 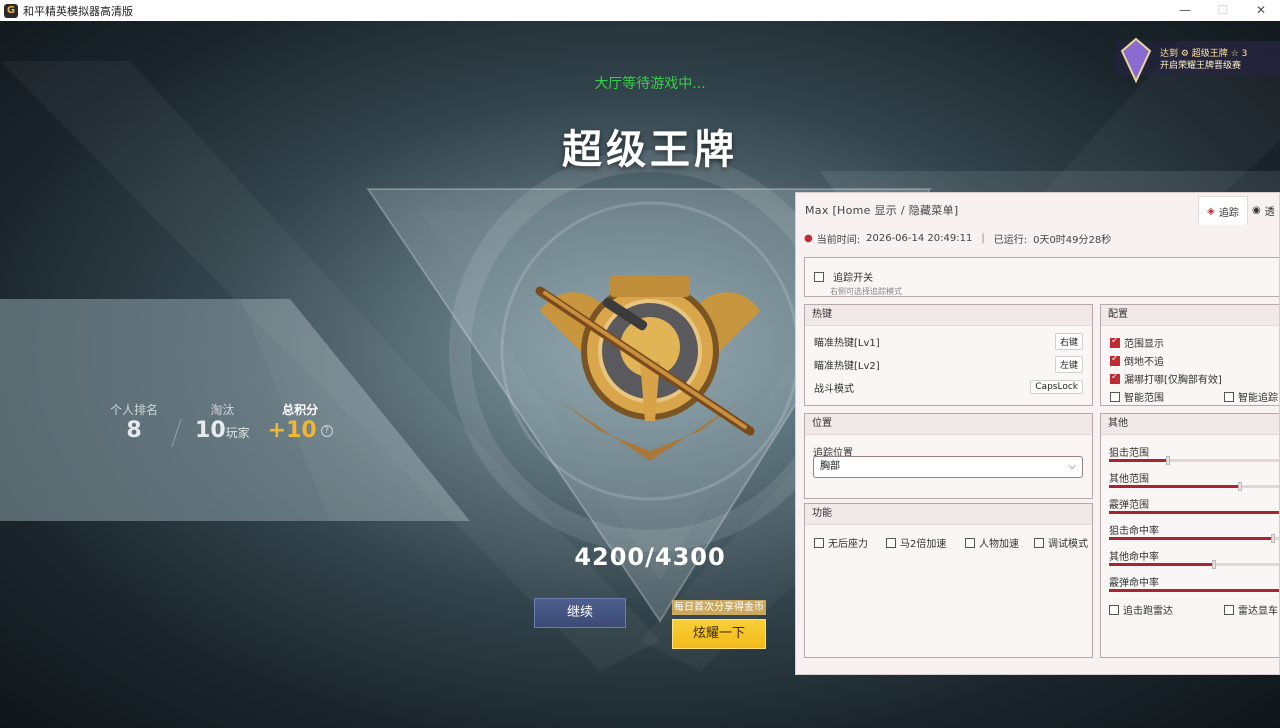 What do you see at coordinates (948, 341) in the screenshot?
I see `hotkey-row: 瞄准热键[Lv1] 右键` at bounding box center [948, 341].